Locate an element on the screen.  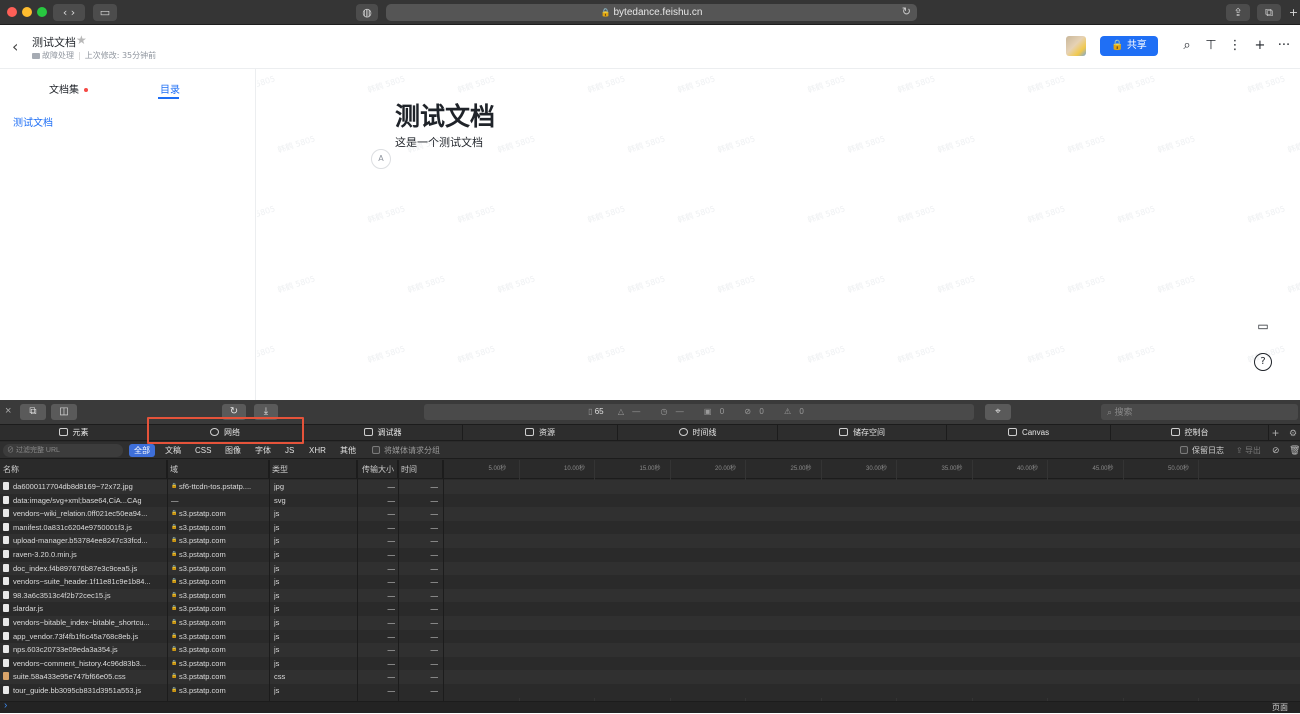
issues-count: ⚠ 0 is located at coordinates (797, 411).